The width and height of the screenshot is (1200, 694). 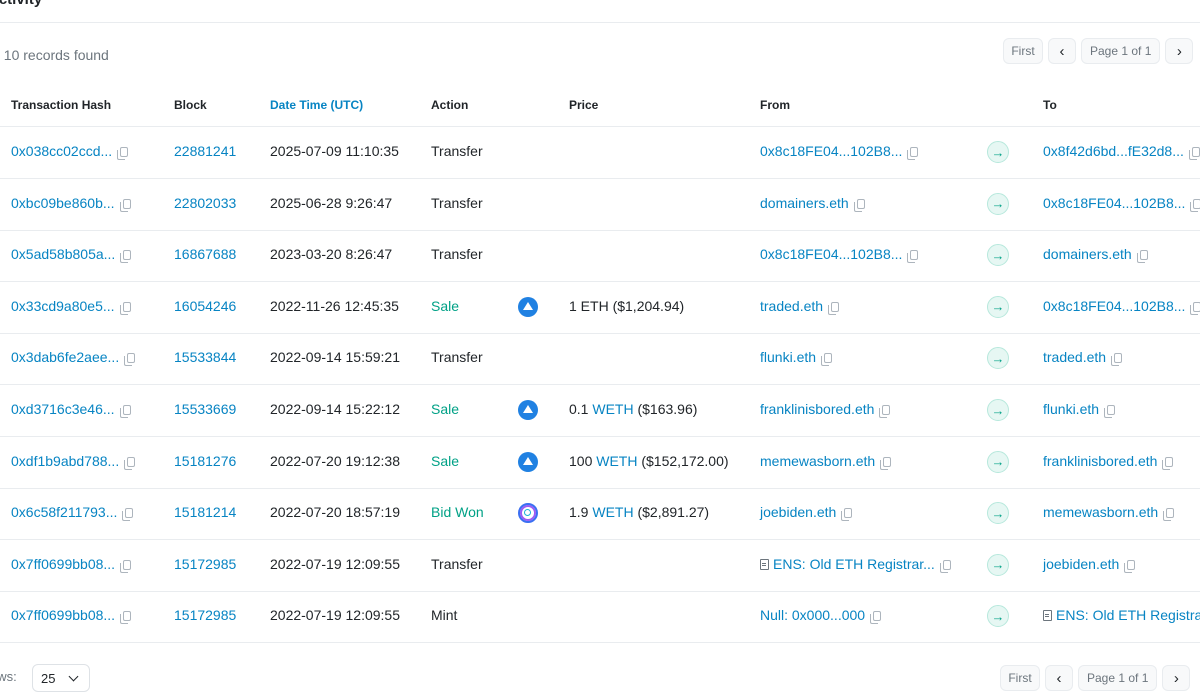 What do you see at coordinates (205, 306) in the screenshot?
I see `block-link: 16054246` at bounding box center [205, 306].